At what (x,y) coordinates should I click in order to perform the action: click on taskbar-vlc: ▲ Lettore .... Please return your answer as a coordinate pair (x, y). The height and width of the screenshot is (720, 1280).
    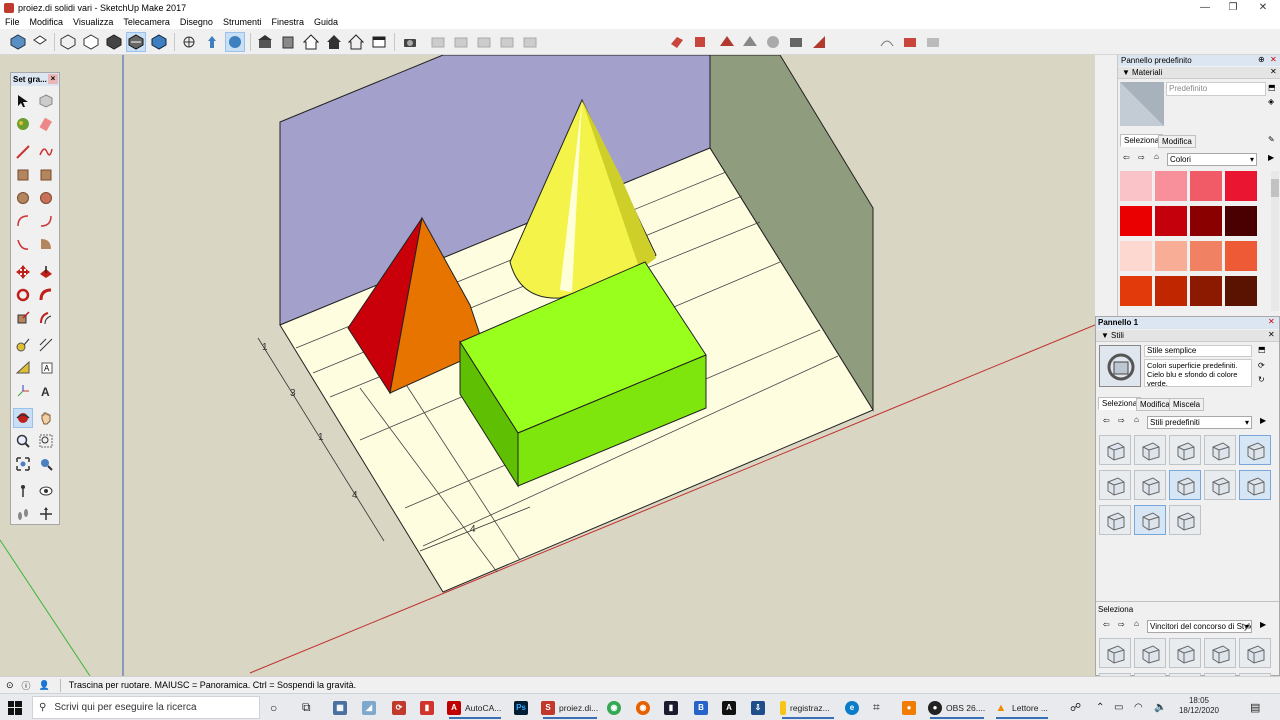
    Looking at the image, I should click on (1022, 708).